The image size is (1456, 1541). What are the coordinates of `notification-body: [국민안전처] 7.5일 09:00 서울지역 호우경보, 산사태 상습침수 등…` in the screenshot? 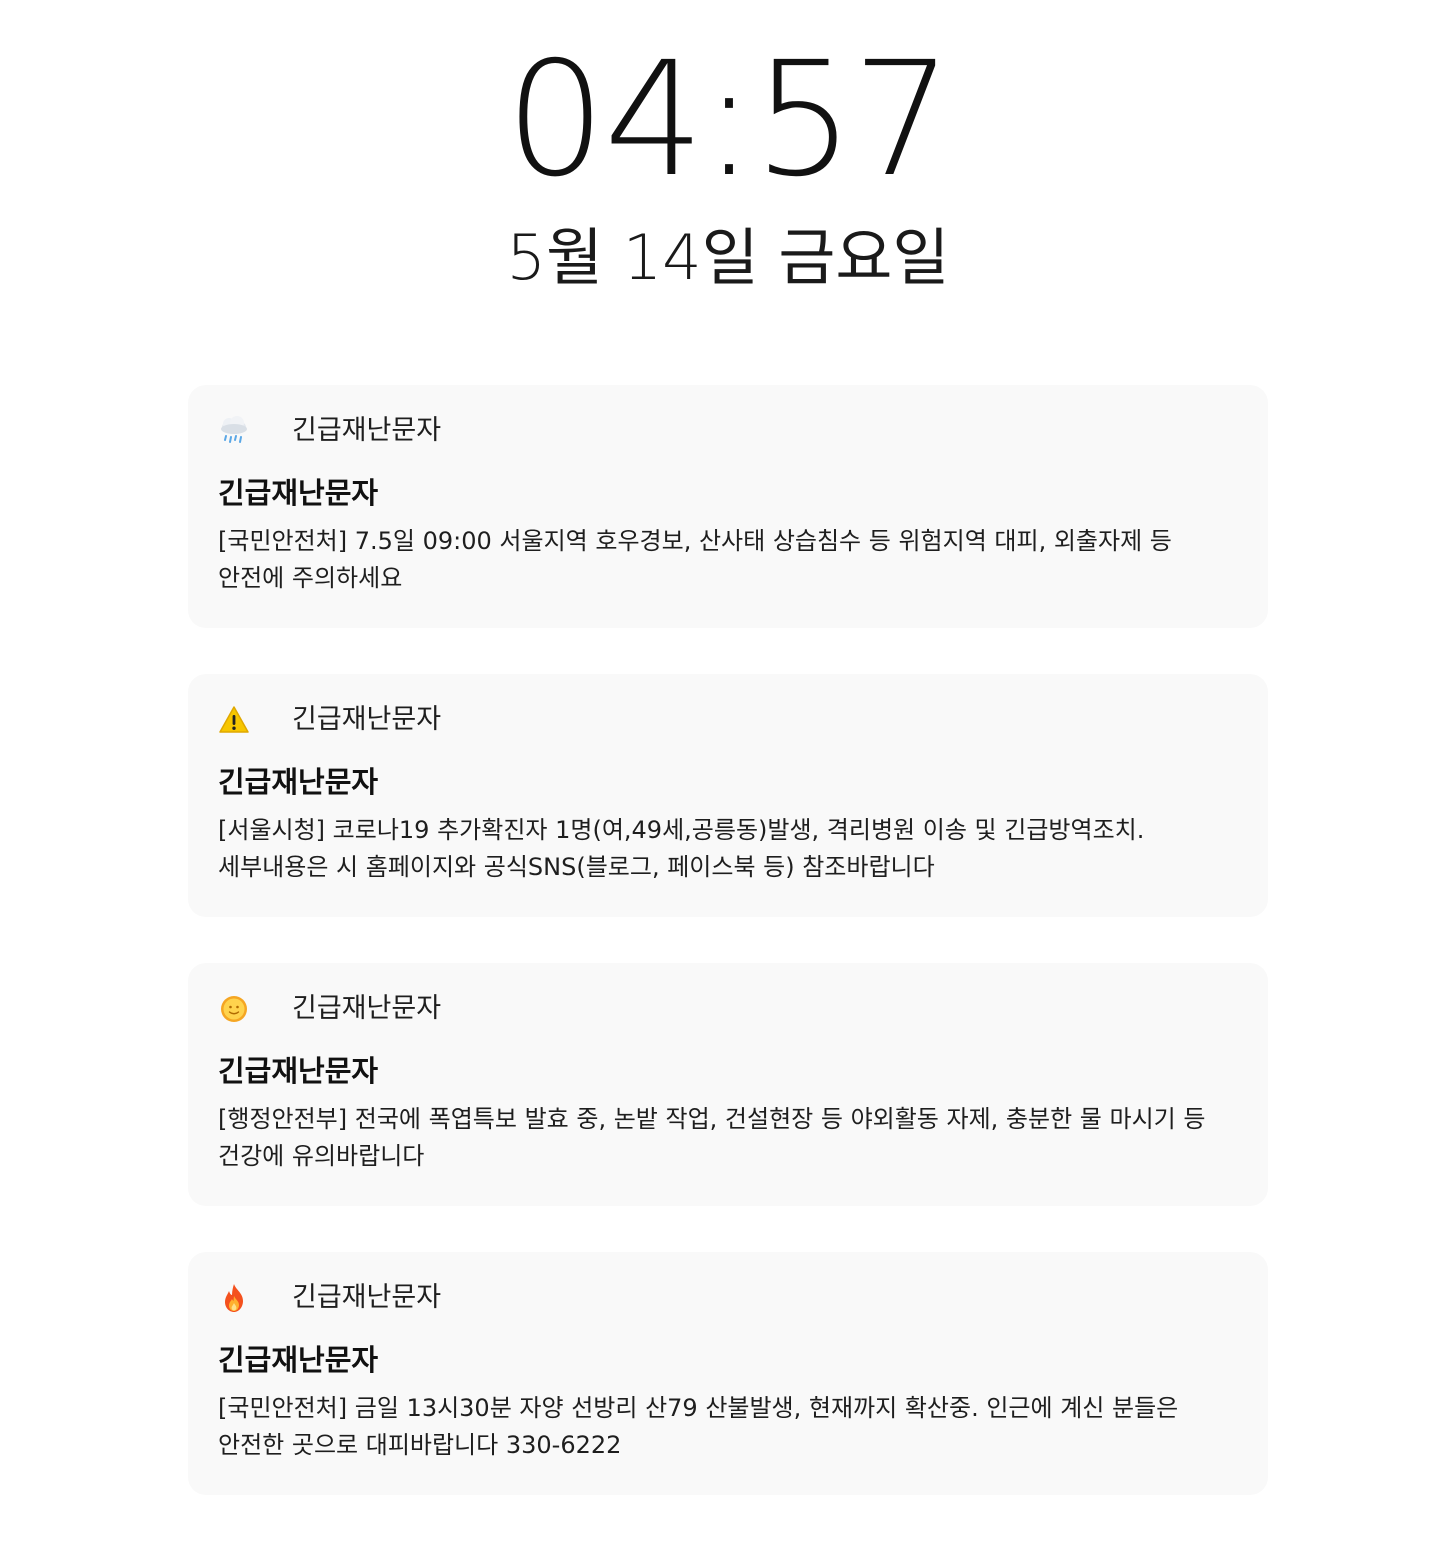 It's located at (695, 559).